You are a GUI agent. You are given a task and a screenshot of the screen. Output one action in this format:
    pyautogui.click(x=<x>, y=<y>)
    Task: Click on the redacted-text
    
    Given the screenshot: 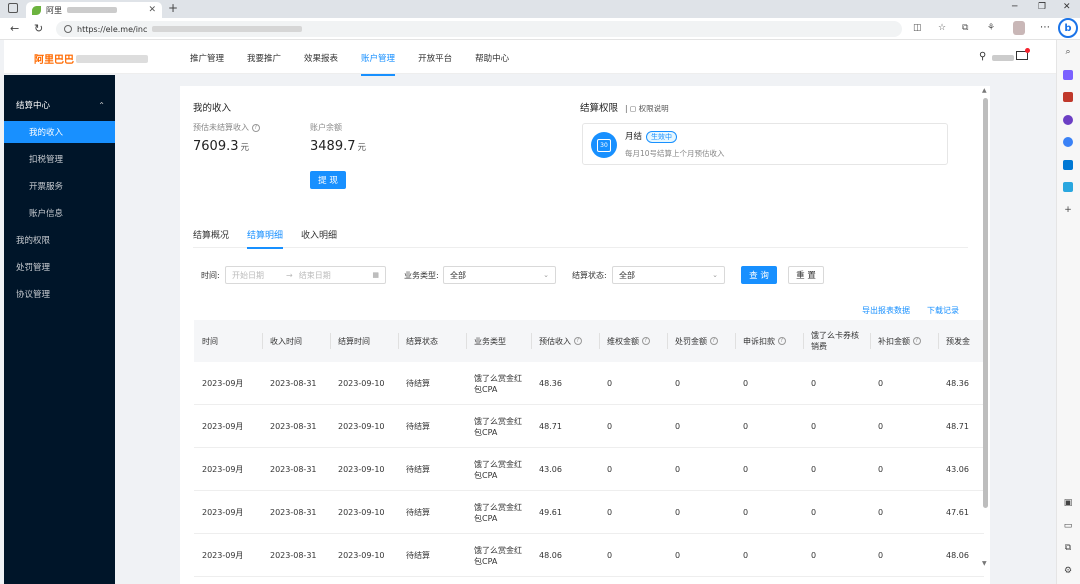 What is the action you would take?
    pyautogui.click(x=92, y=10)
    